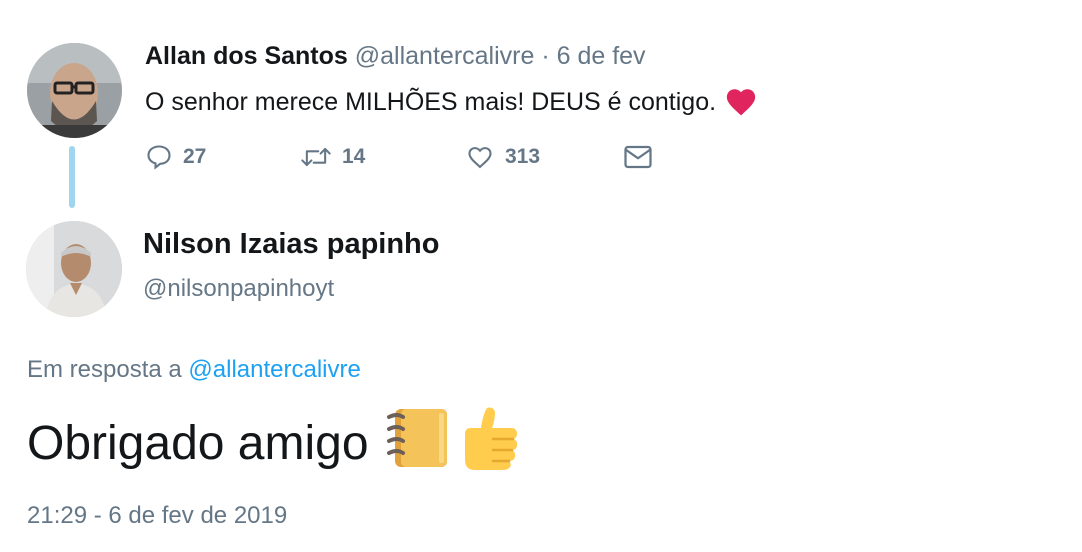  I want to click on thumbs-up-icon, so click(489, 443).